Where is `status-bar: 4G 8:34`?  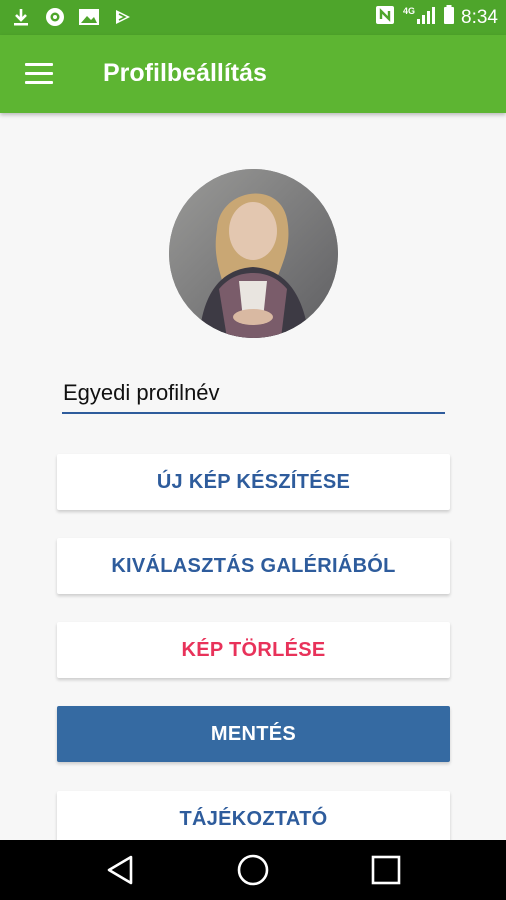 status-bar: 4G 8:34 is located at coordinates (253, 17).